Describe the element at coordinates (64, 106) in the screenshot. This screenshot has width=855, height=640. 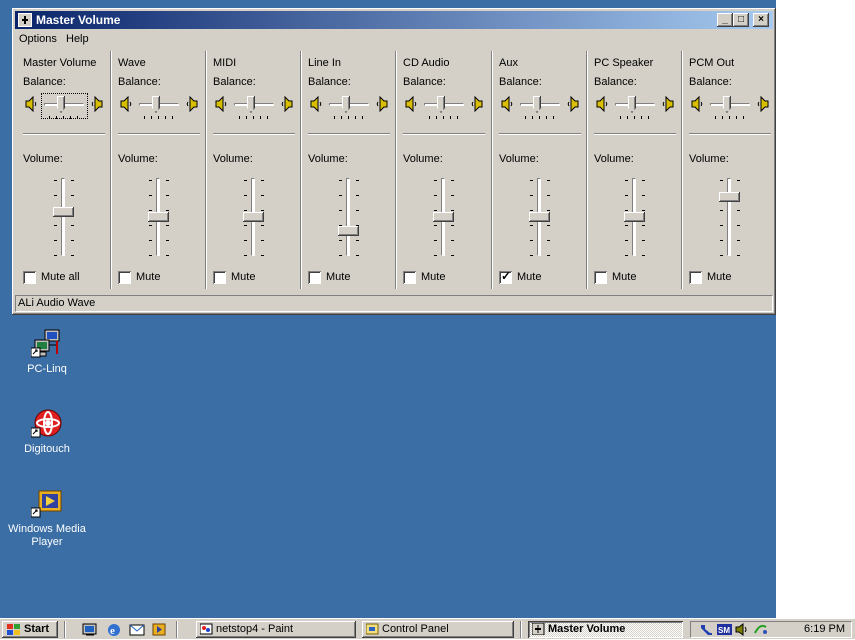
I see `focus-indicator` at that location.